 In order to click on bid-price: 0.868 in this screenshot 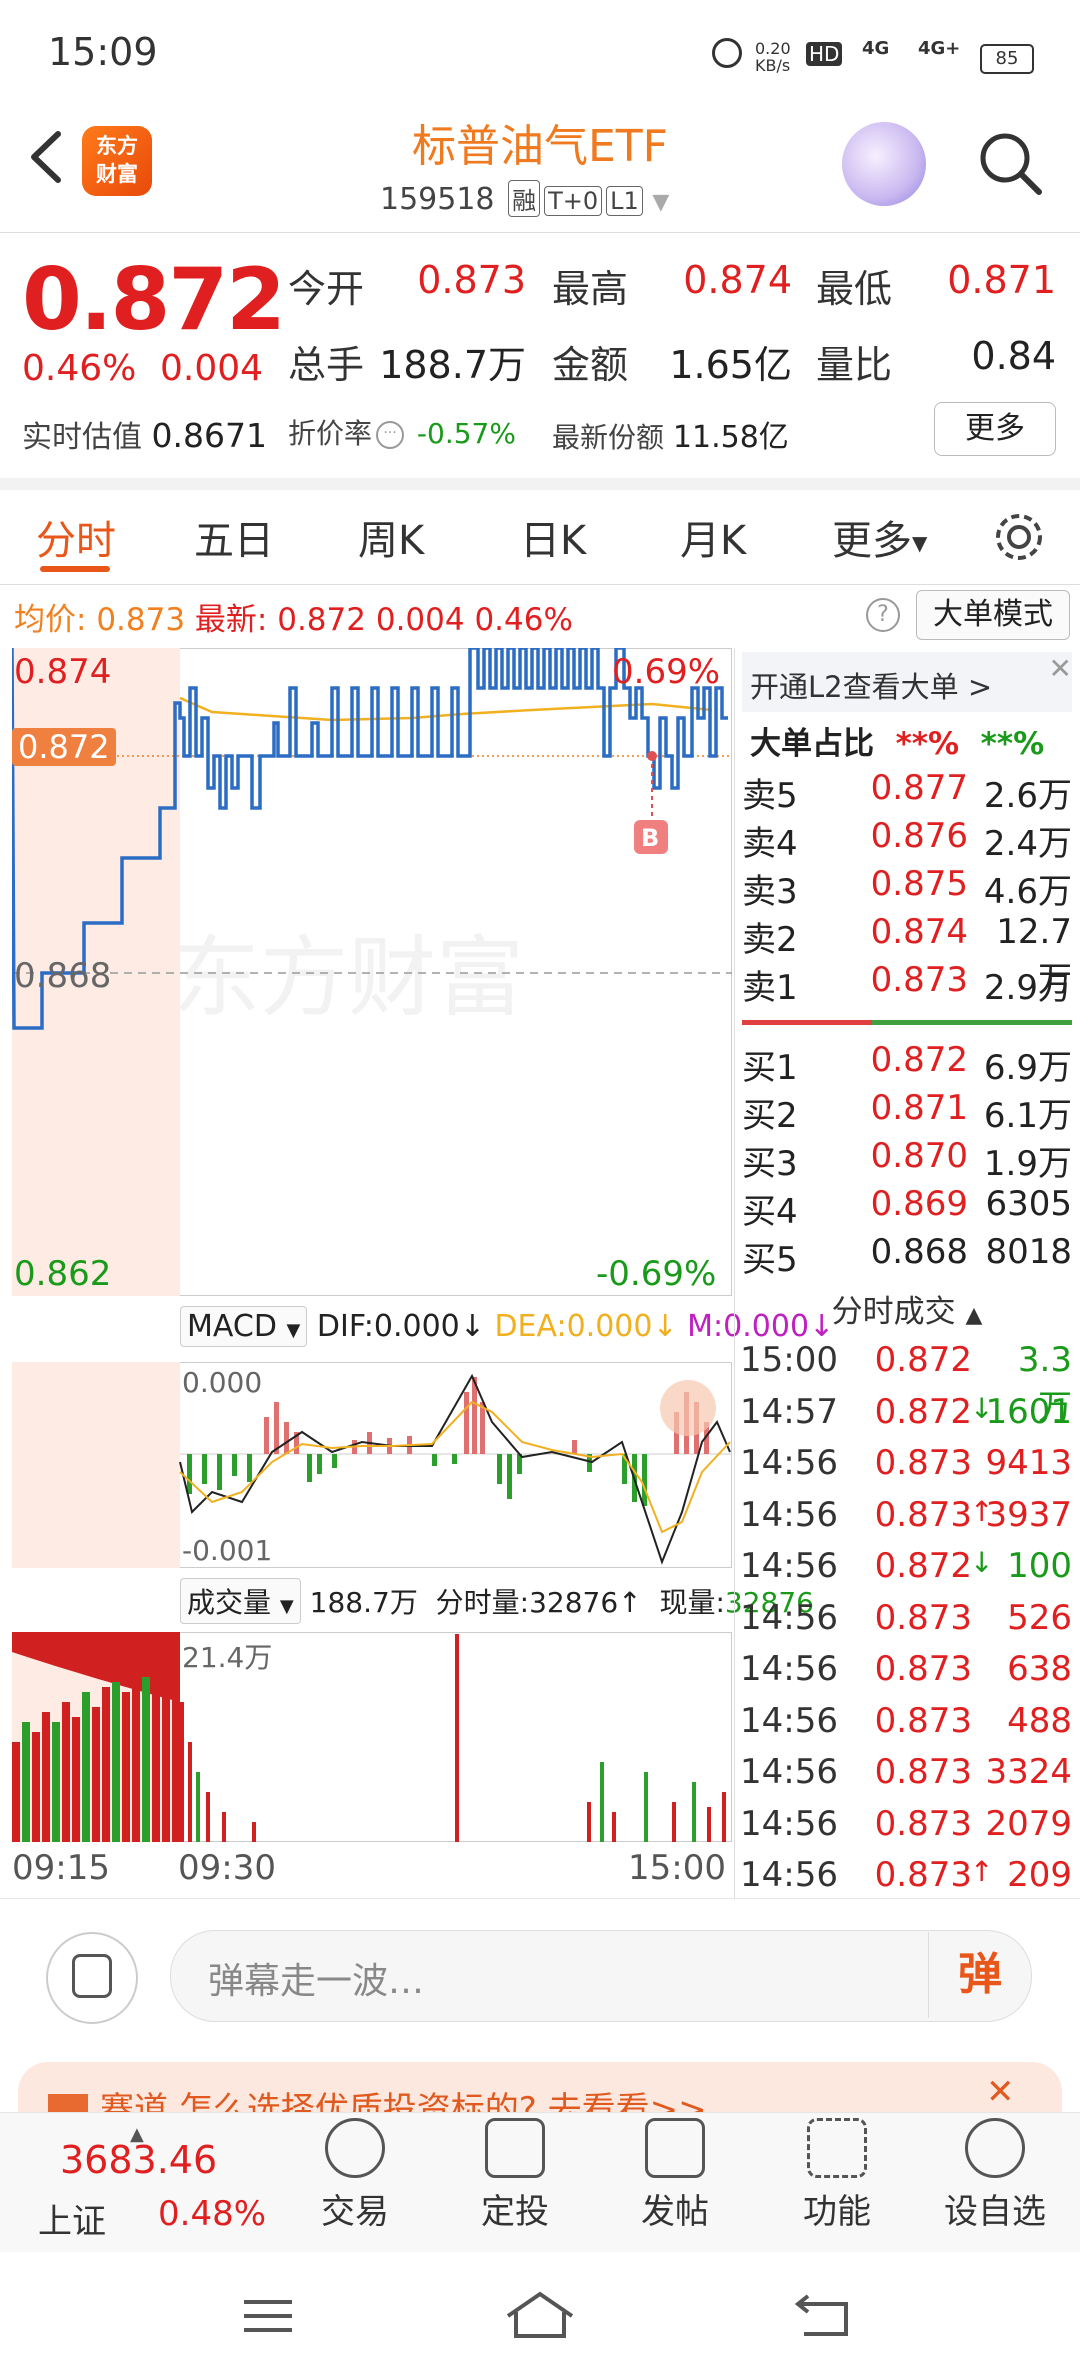, I will do `click(910, 1252)`.